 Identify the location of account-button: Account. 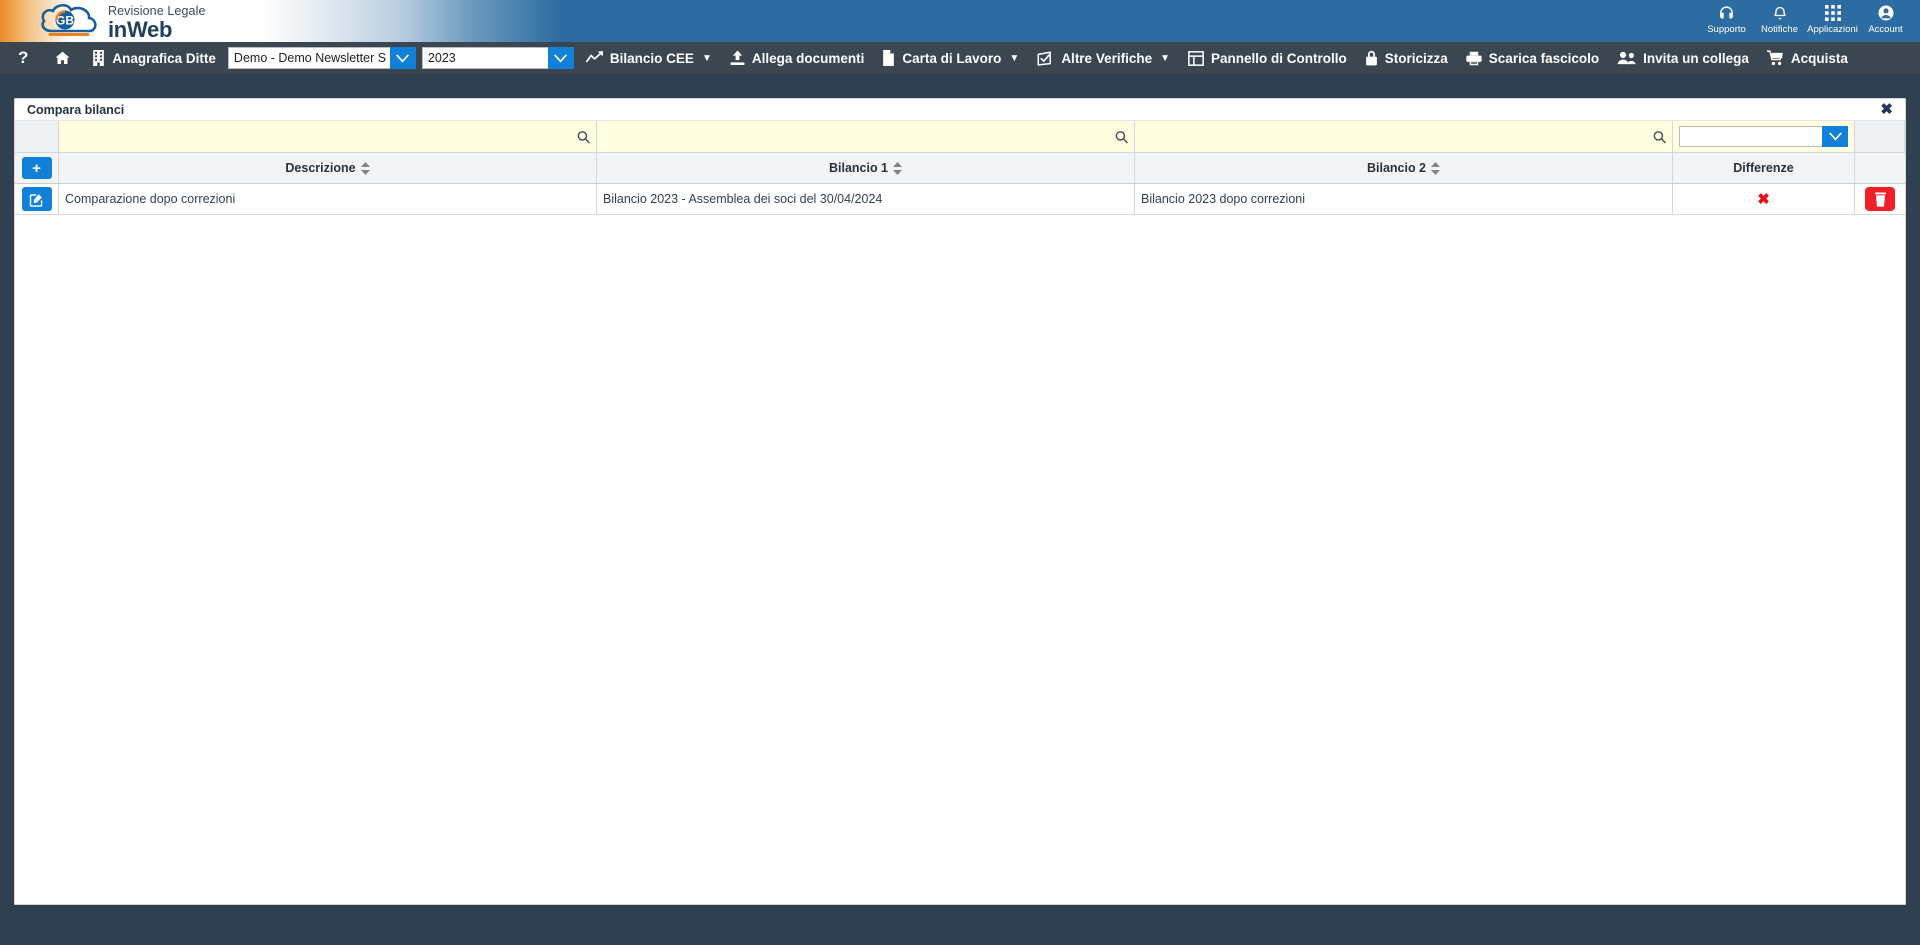
(1885, 21).